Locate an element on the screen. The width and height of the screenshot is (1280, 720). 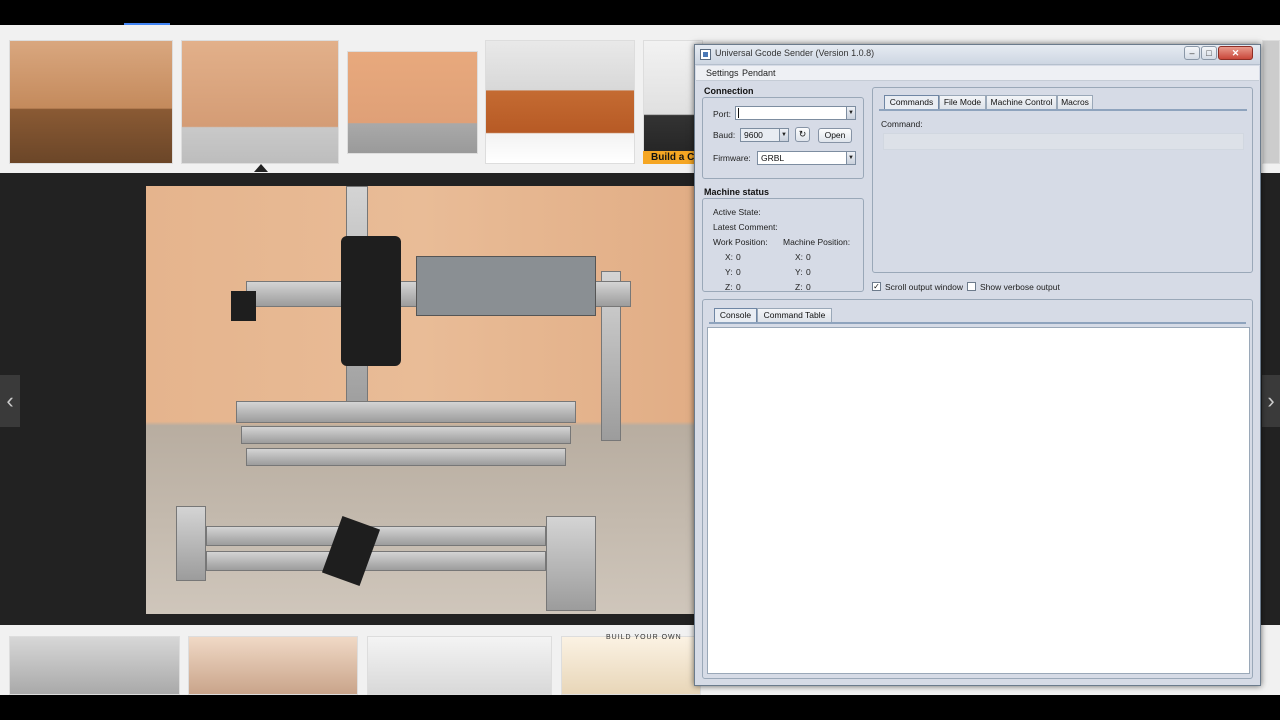
menu-bar: Settings Pendant is located at coordinates (977, 73).